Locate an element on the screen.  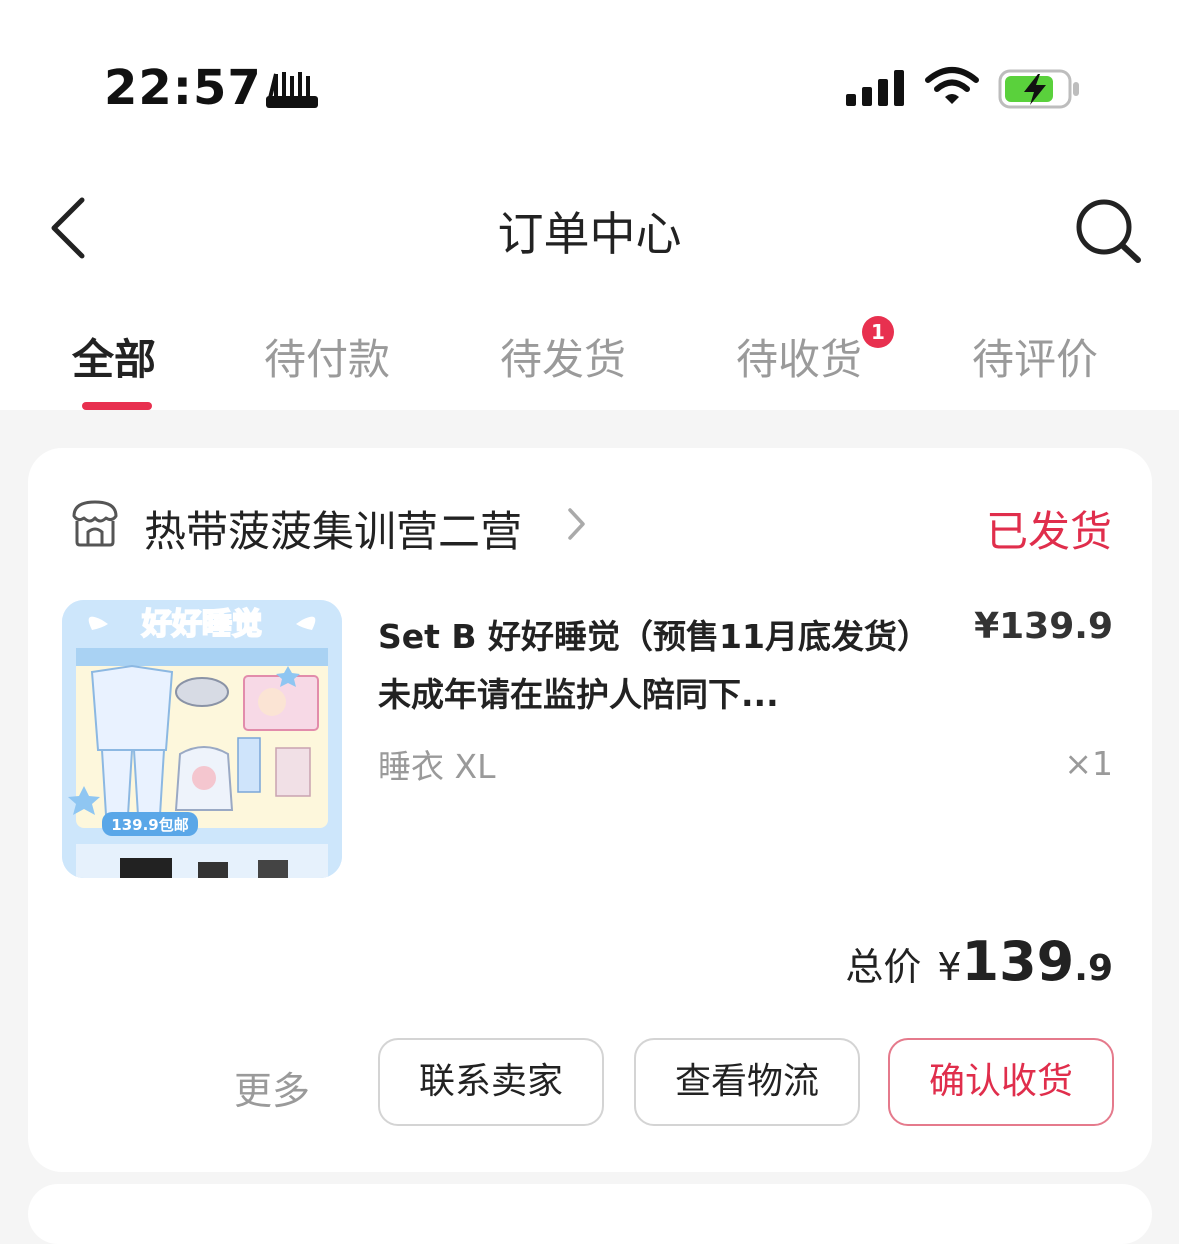
total-label: 总价 is located at coordinates (883, 967).